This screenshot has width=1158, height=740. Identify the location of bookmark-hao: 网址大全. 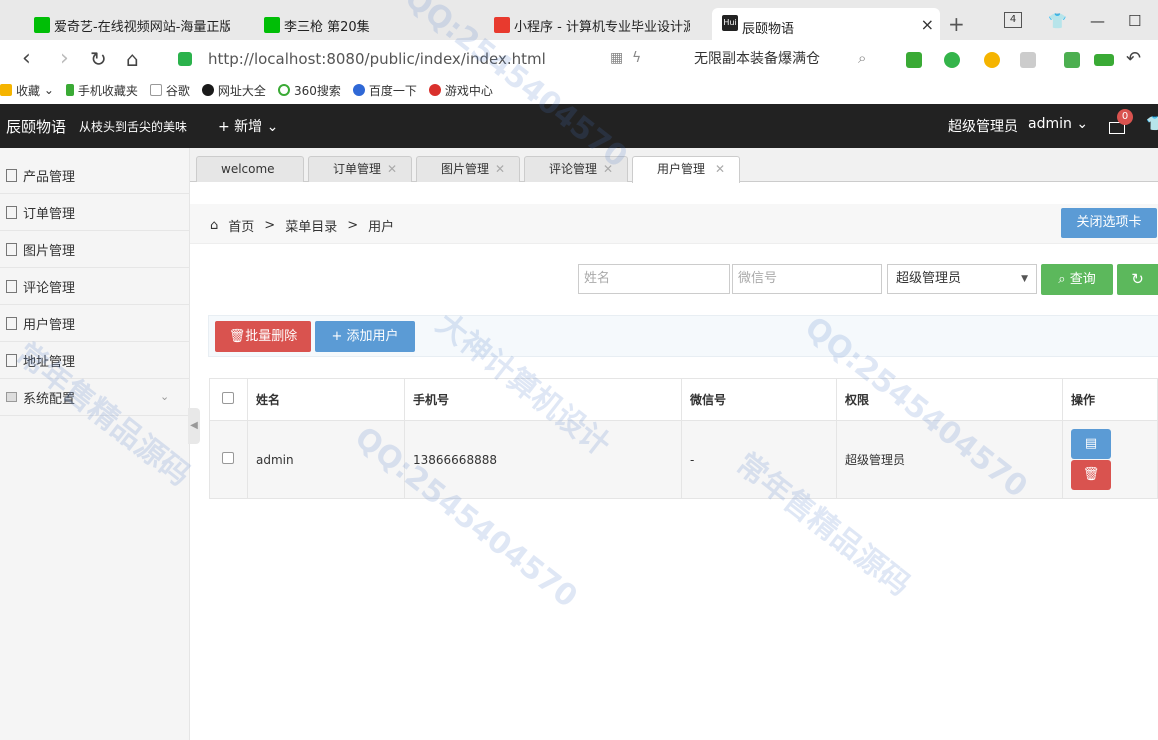
(233, 90).